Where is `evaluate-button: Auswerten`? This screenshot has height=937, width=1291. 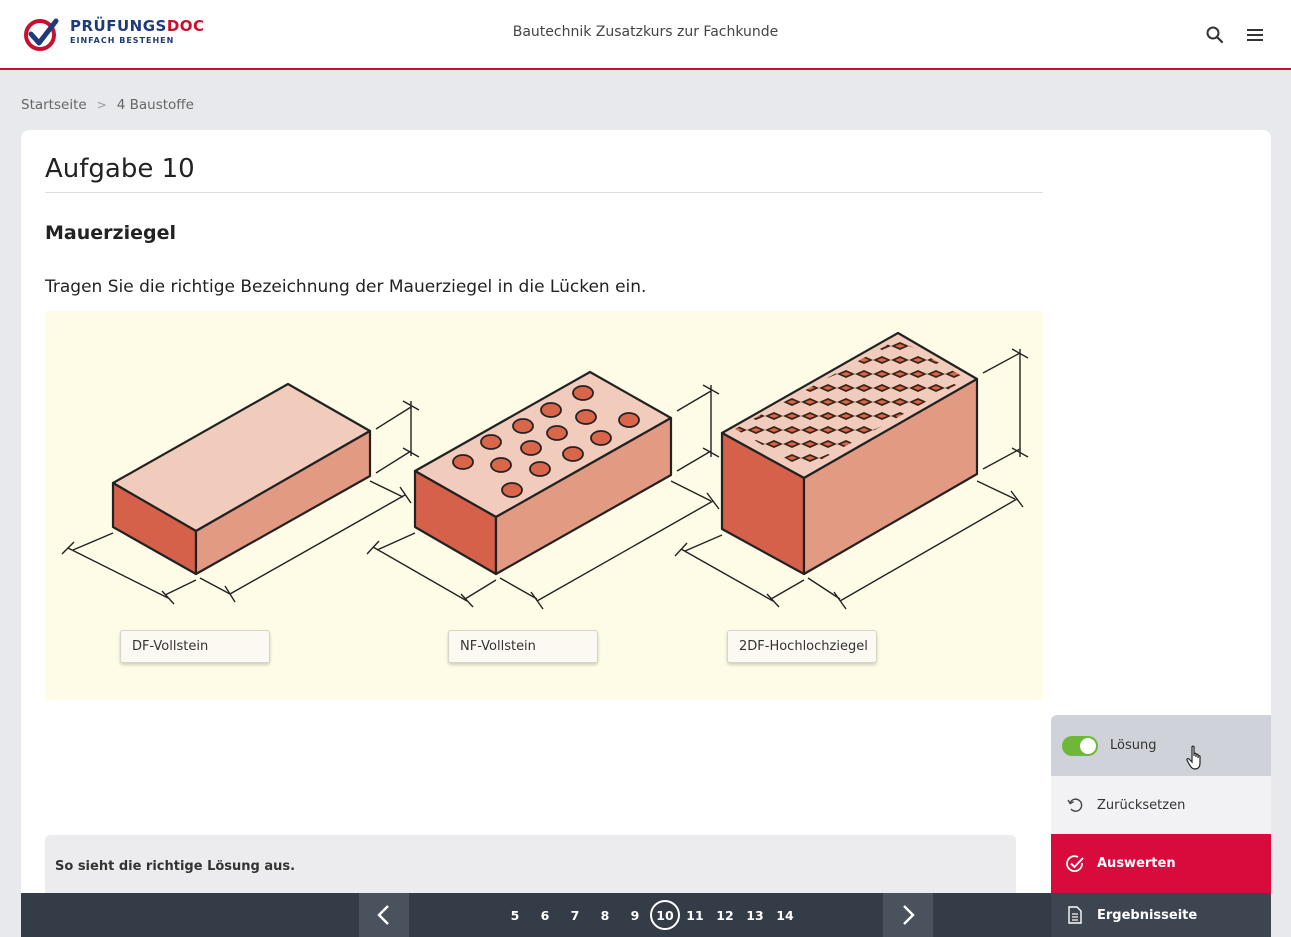 evaluate-button: Auswerten is located at coordinates (1161, 863).